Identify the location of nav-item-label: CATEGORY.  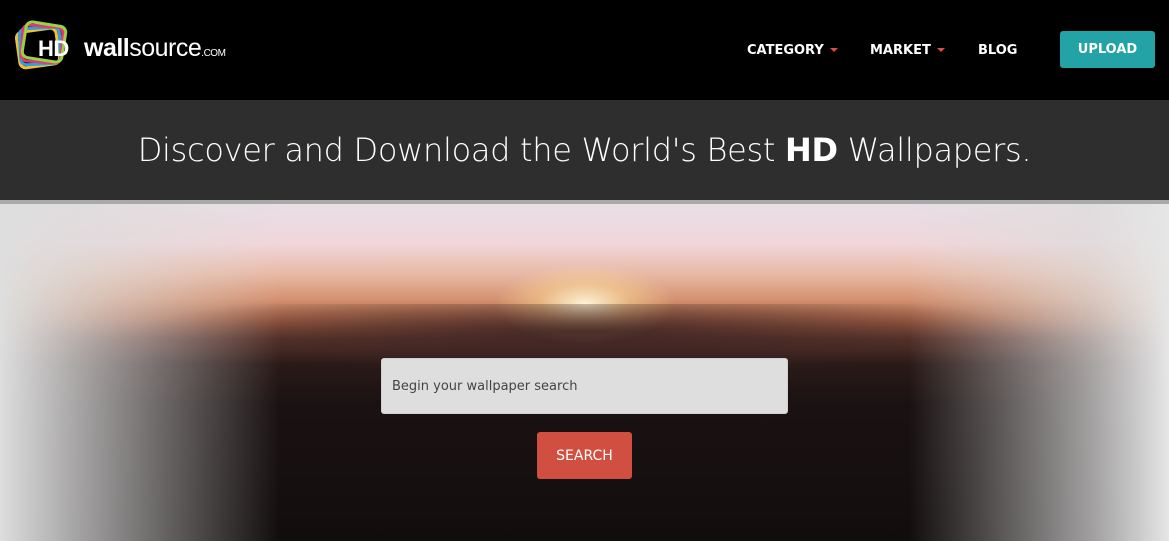
(785, 50).